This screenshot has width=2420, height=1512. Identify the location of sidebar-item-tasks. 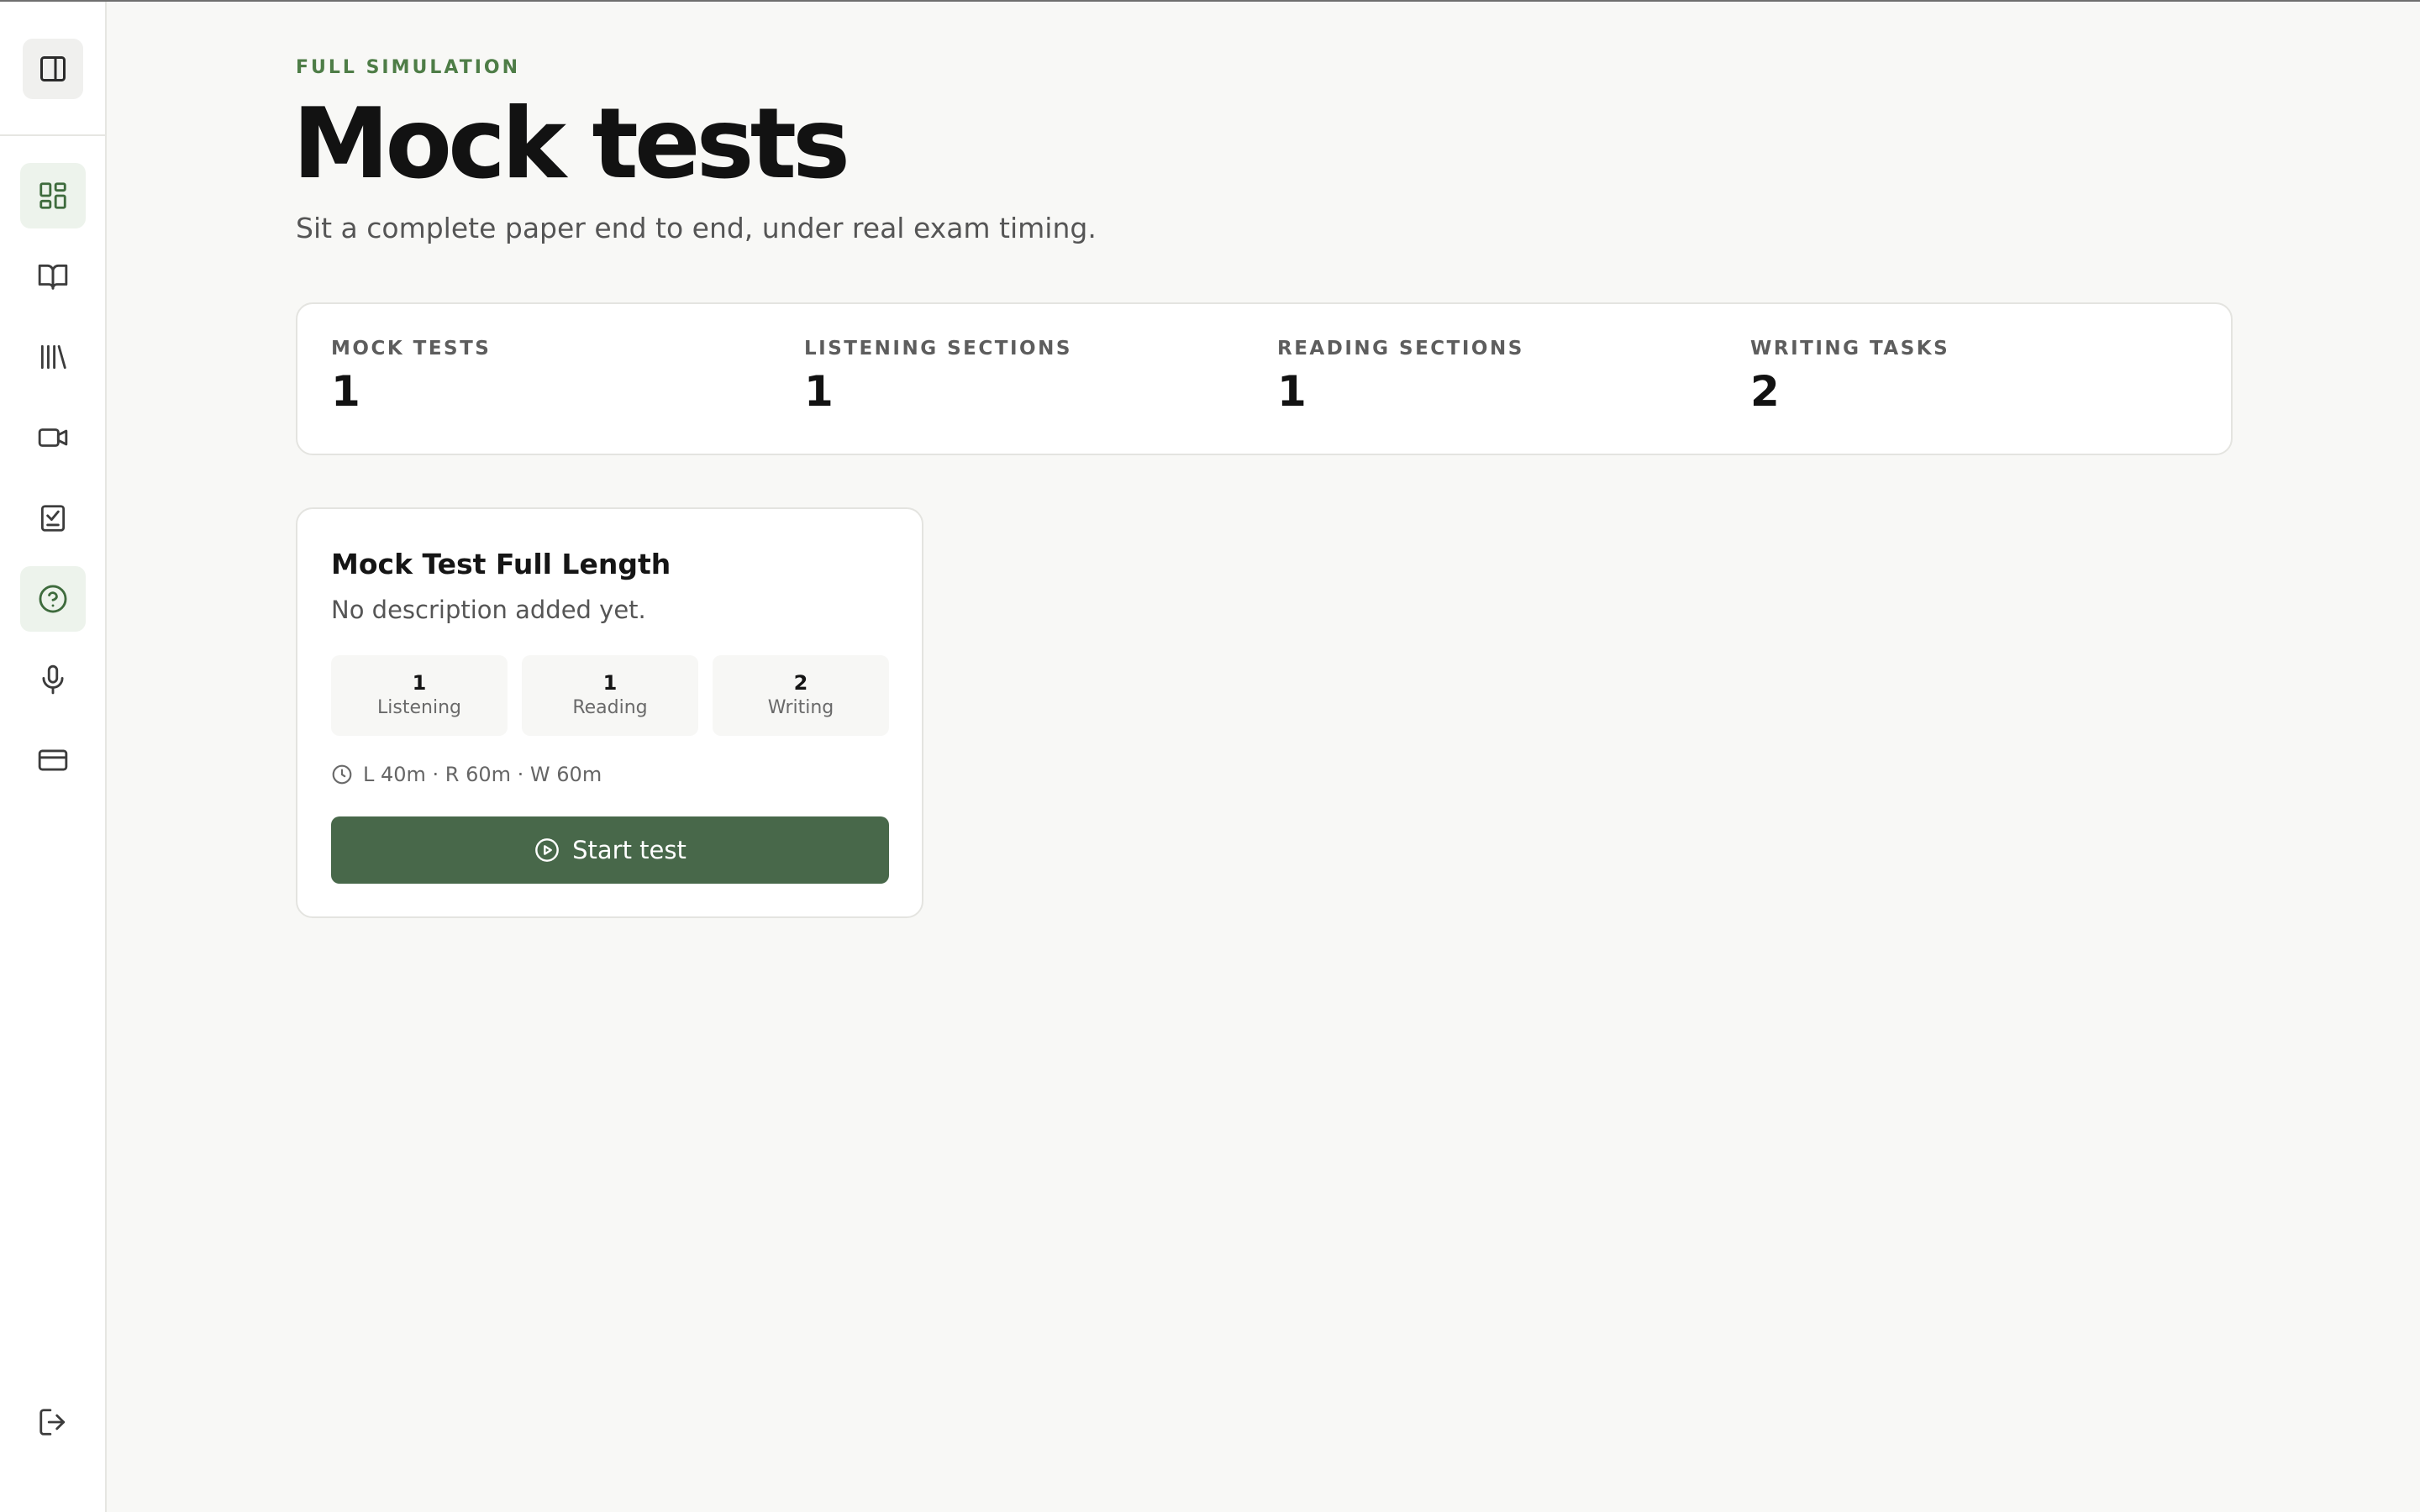
(53, 518).